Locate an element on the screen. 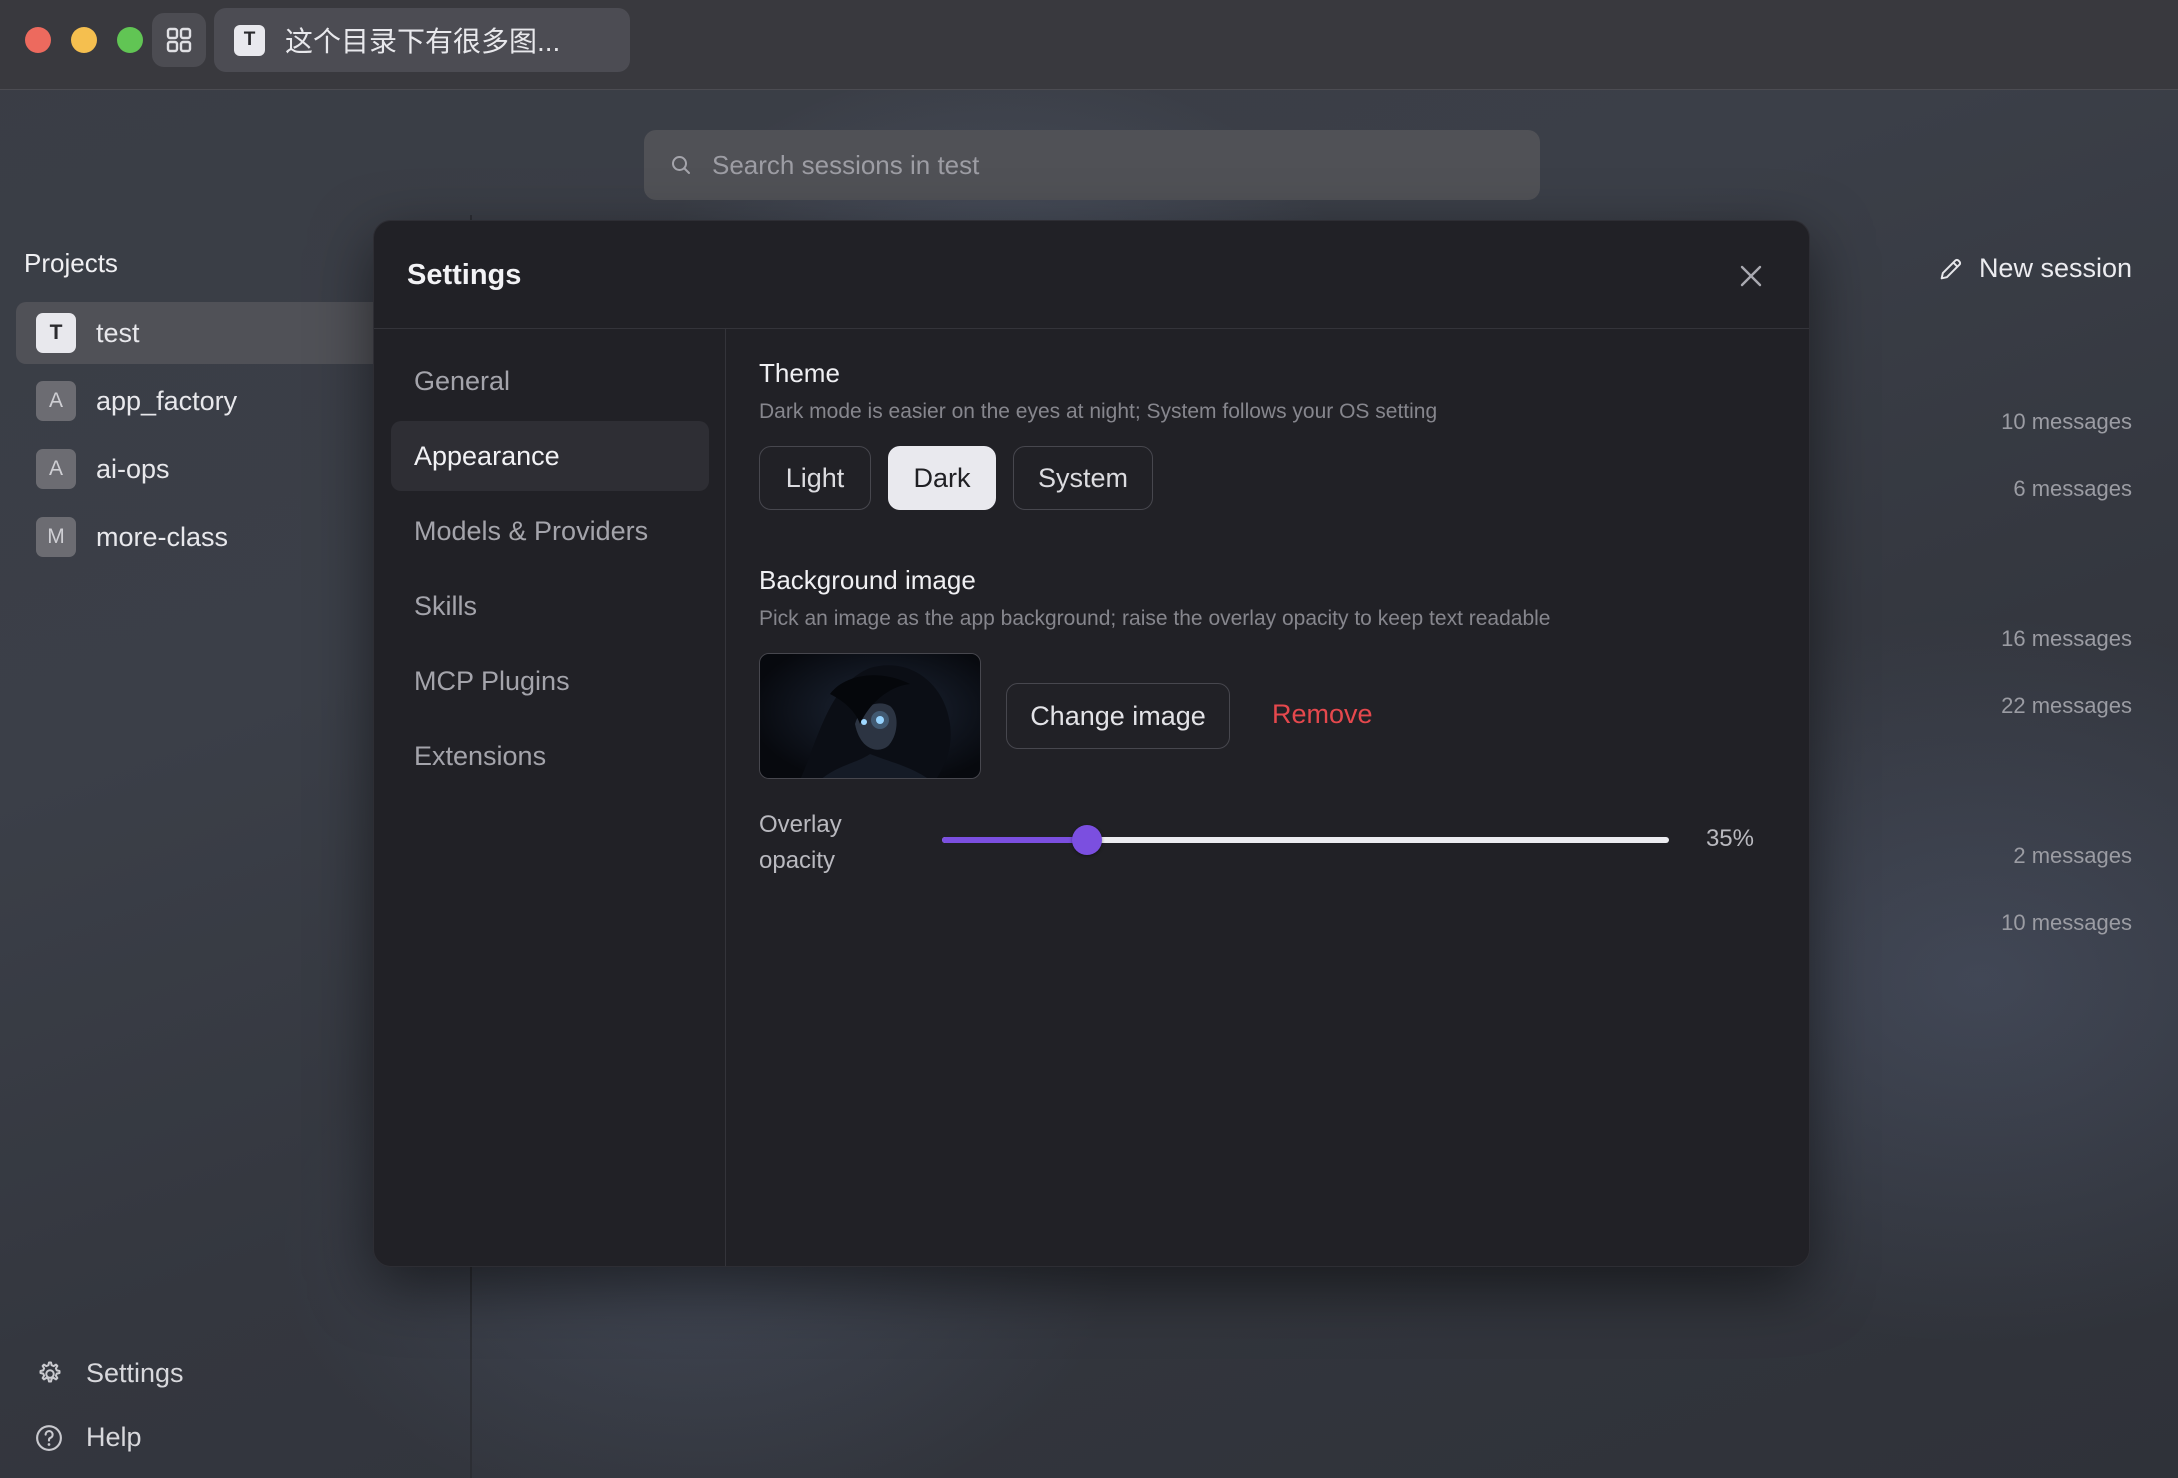 The height and width of the screenshot is (1478, 2178). settings-nav-models-providers: Models & Providers is located at coordinates (550, 531).